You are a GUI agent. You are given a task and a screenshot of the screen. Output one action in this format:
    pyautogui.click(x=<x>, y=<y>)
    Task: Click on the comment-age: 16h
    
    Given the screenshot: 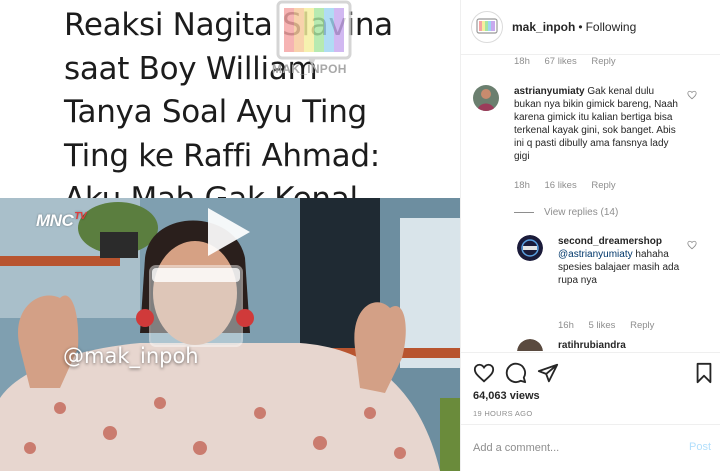 What is the action you would take?
    pyautogui.click(x=566, y=325)
    